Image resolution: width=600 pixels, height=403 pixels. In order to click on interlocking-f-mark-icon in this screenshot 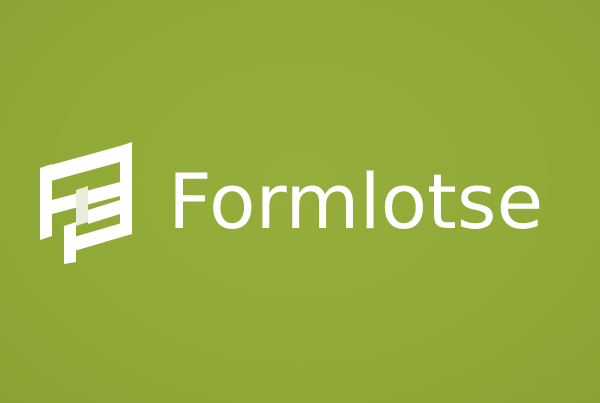, I will do `click(92, 202)`.